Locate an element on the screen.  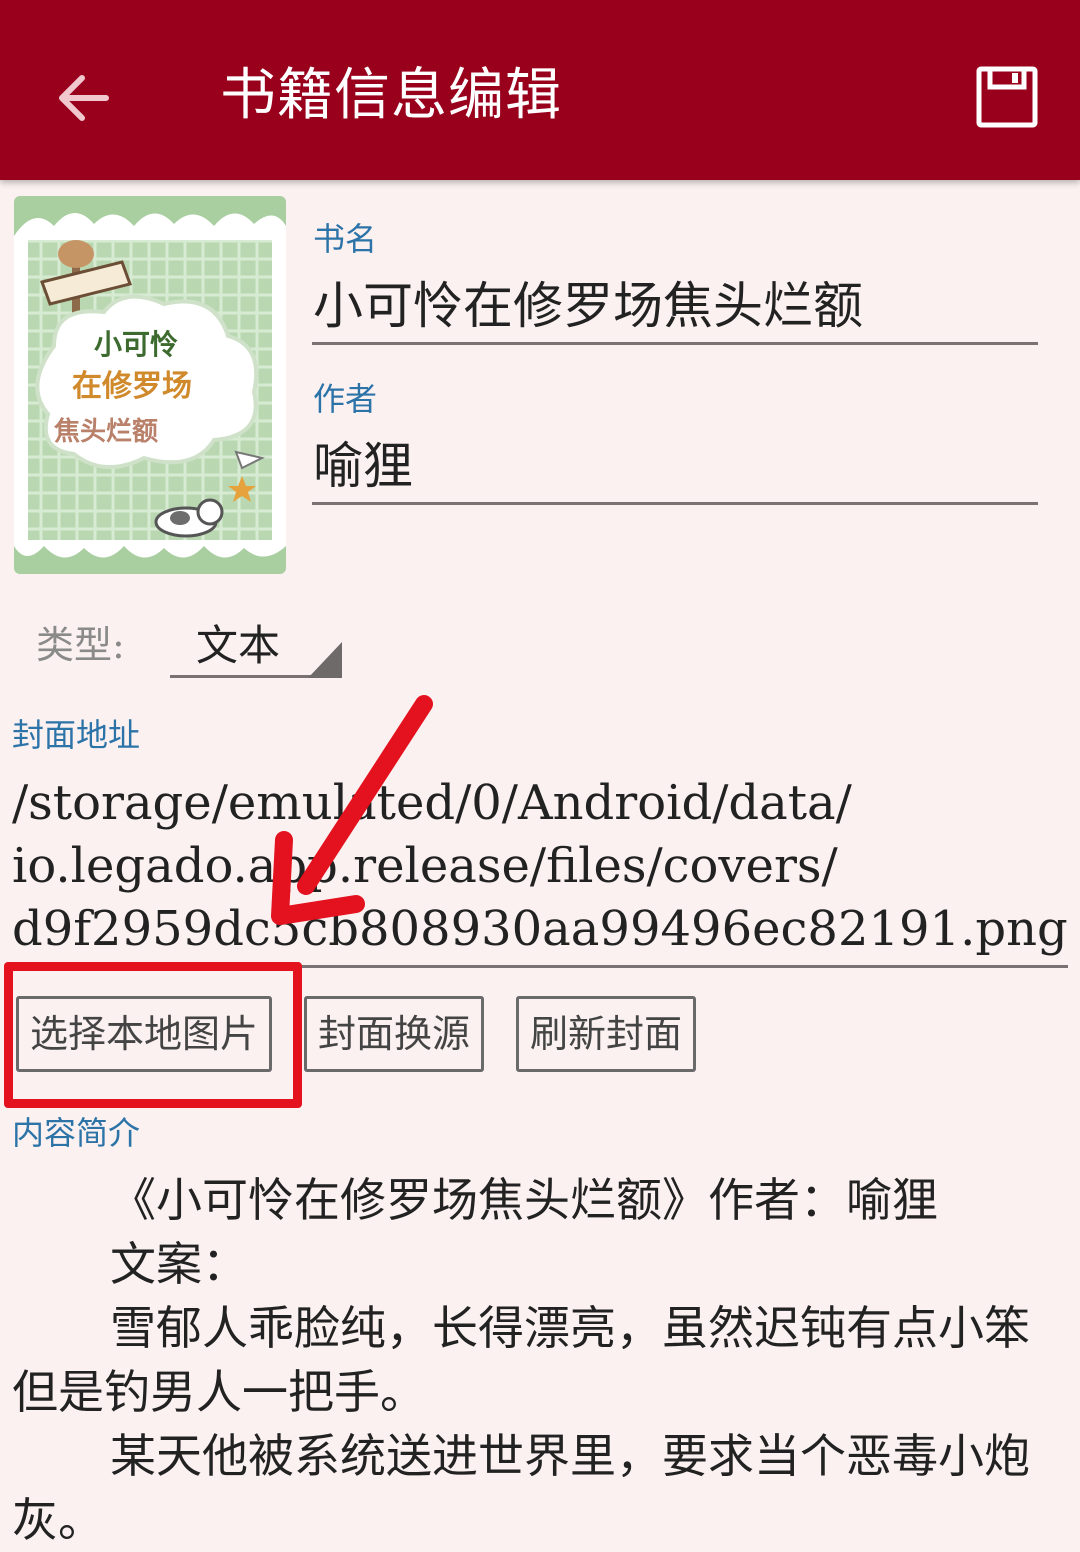
annotation-arrow-icon is located at coordinates (352, 810).